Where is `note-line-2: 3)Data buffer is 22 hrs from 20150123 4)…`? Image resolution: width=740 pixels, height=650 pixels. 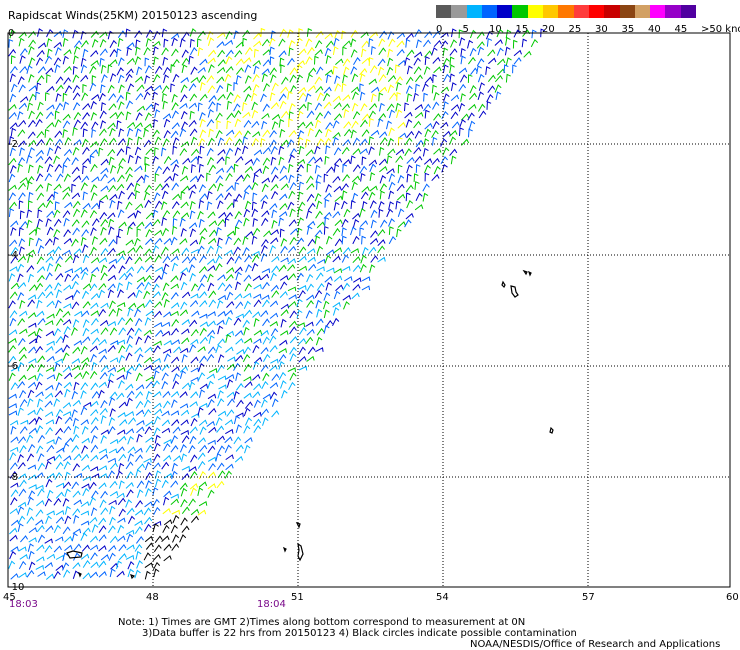
note-line-2: 3)Data buffer is 22 hrs from 20150123 4)… is located at coordinates (359, 633).